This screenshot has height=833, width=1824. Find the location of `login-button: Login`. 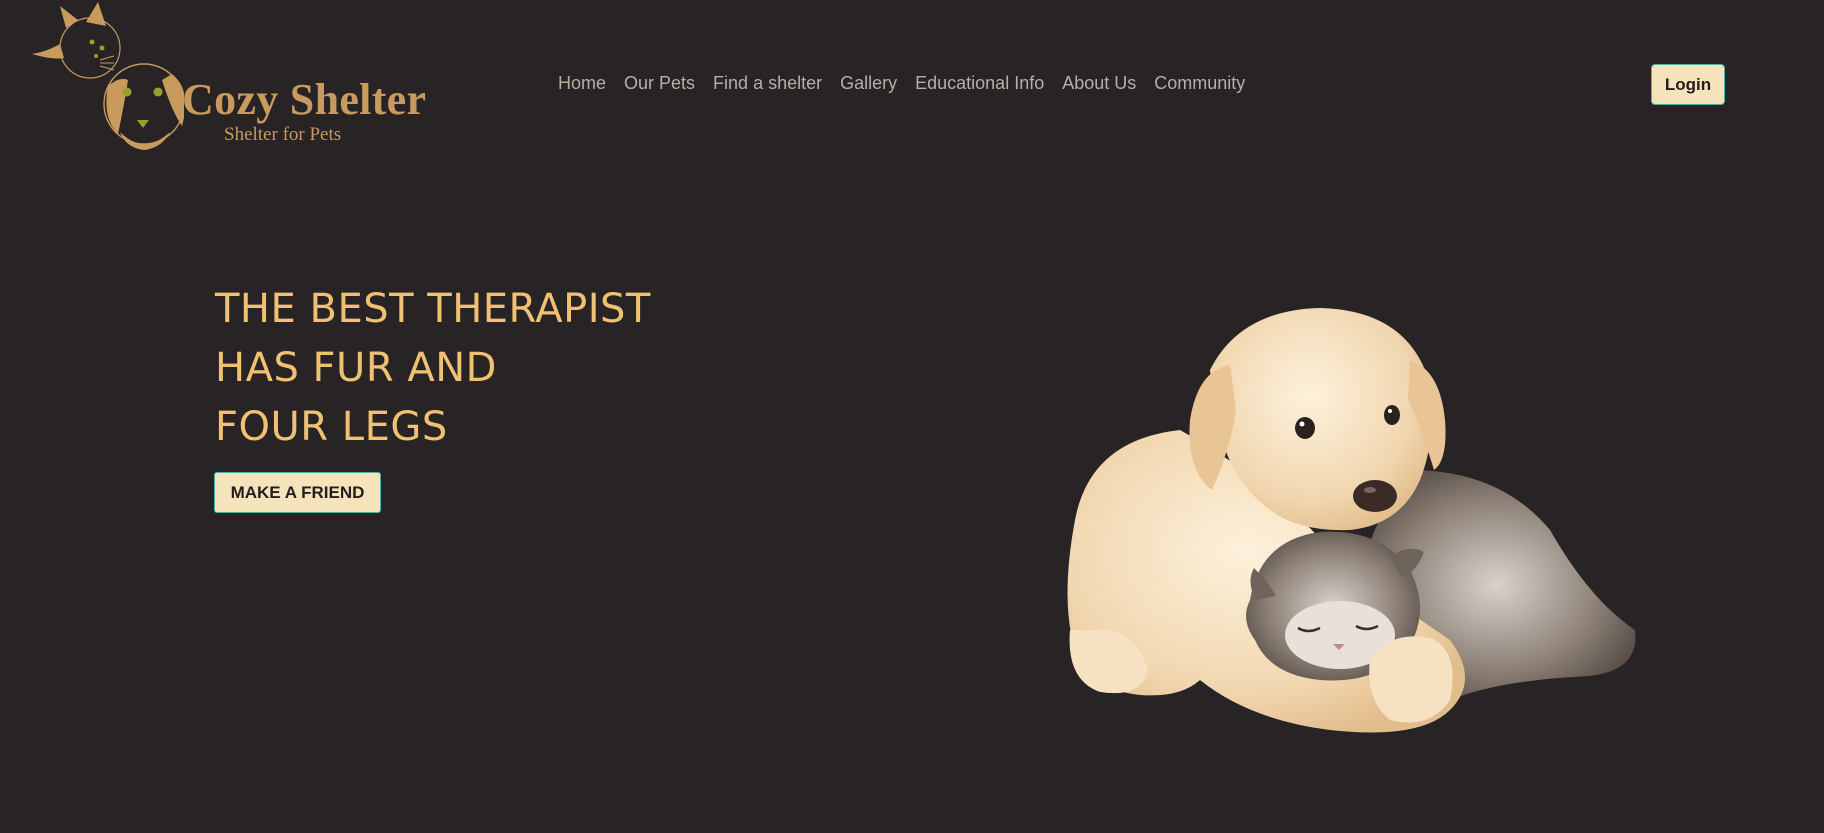

login-button: Login is located at coordinates (1688, 84).